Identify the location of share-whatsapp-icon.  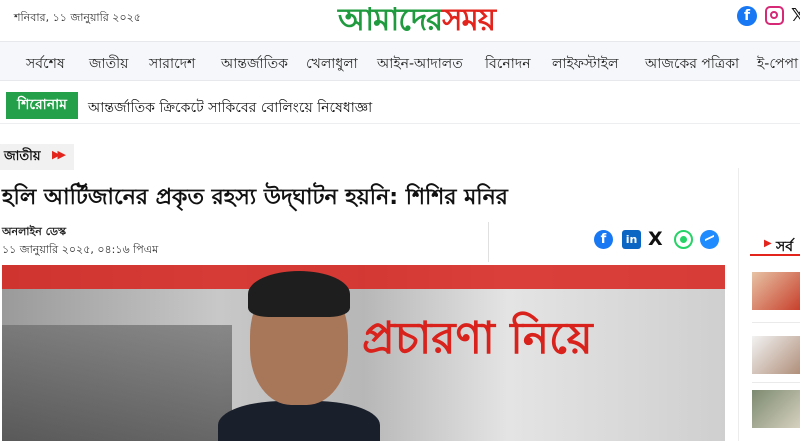
(683, 239).